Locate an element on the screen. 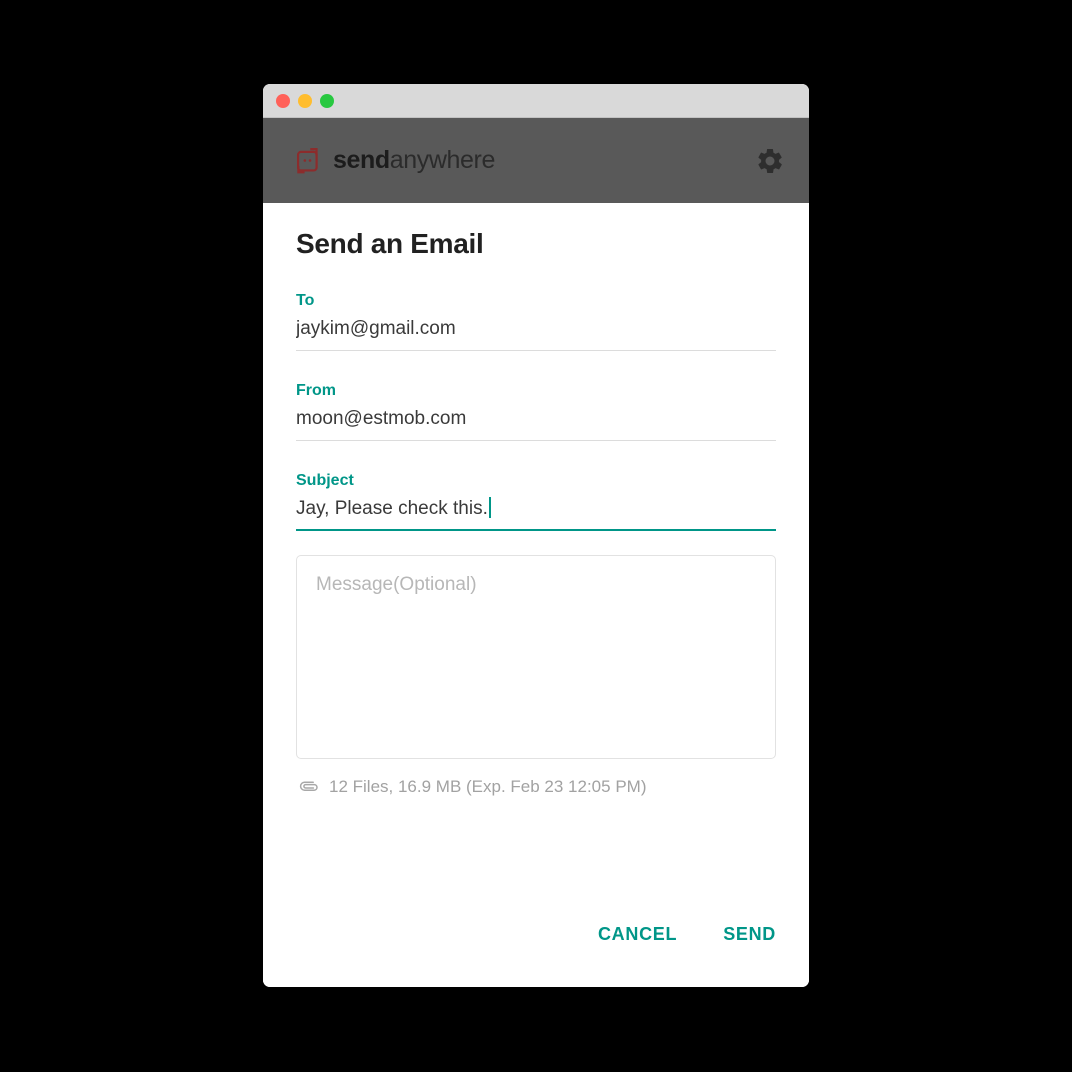 Image resolution: width=1072 pixels, height=1072 pixels. brand-wordmark-light: anywhere is located at coordinates (442, 160).